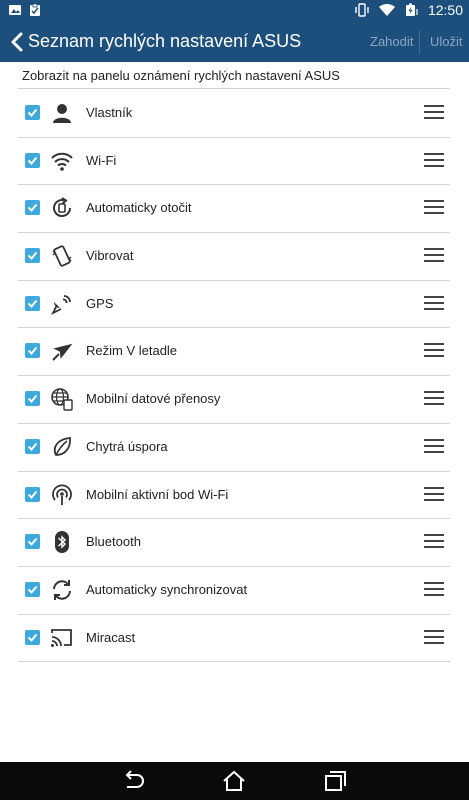 The image size is (469, 800). What do you see at coordinates (391, 41) in the screenshot?
I see `discard-button: Zahodit` at bounding box center [391, 41].